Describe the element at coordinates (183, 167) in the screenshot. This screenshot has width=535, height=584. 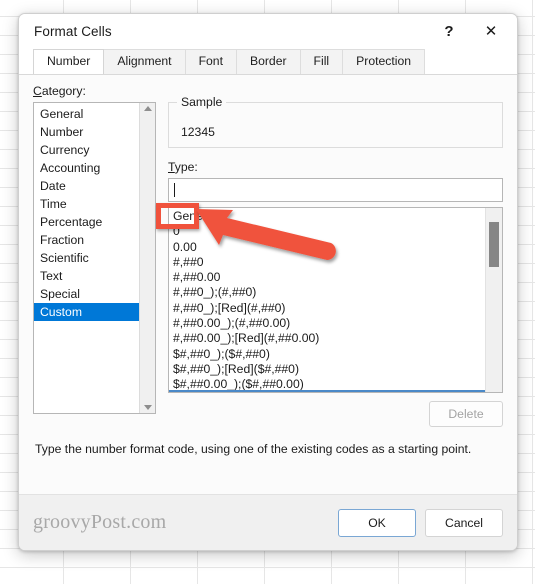
I see `type-label: Type:` at that location.